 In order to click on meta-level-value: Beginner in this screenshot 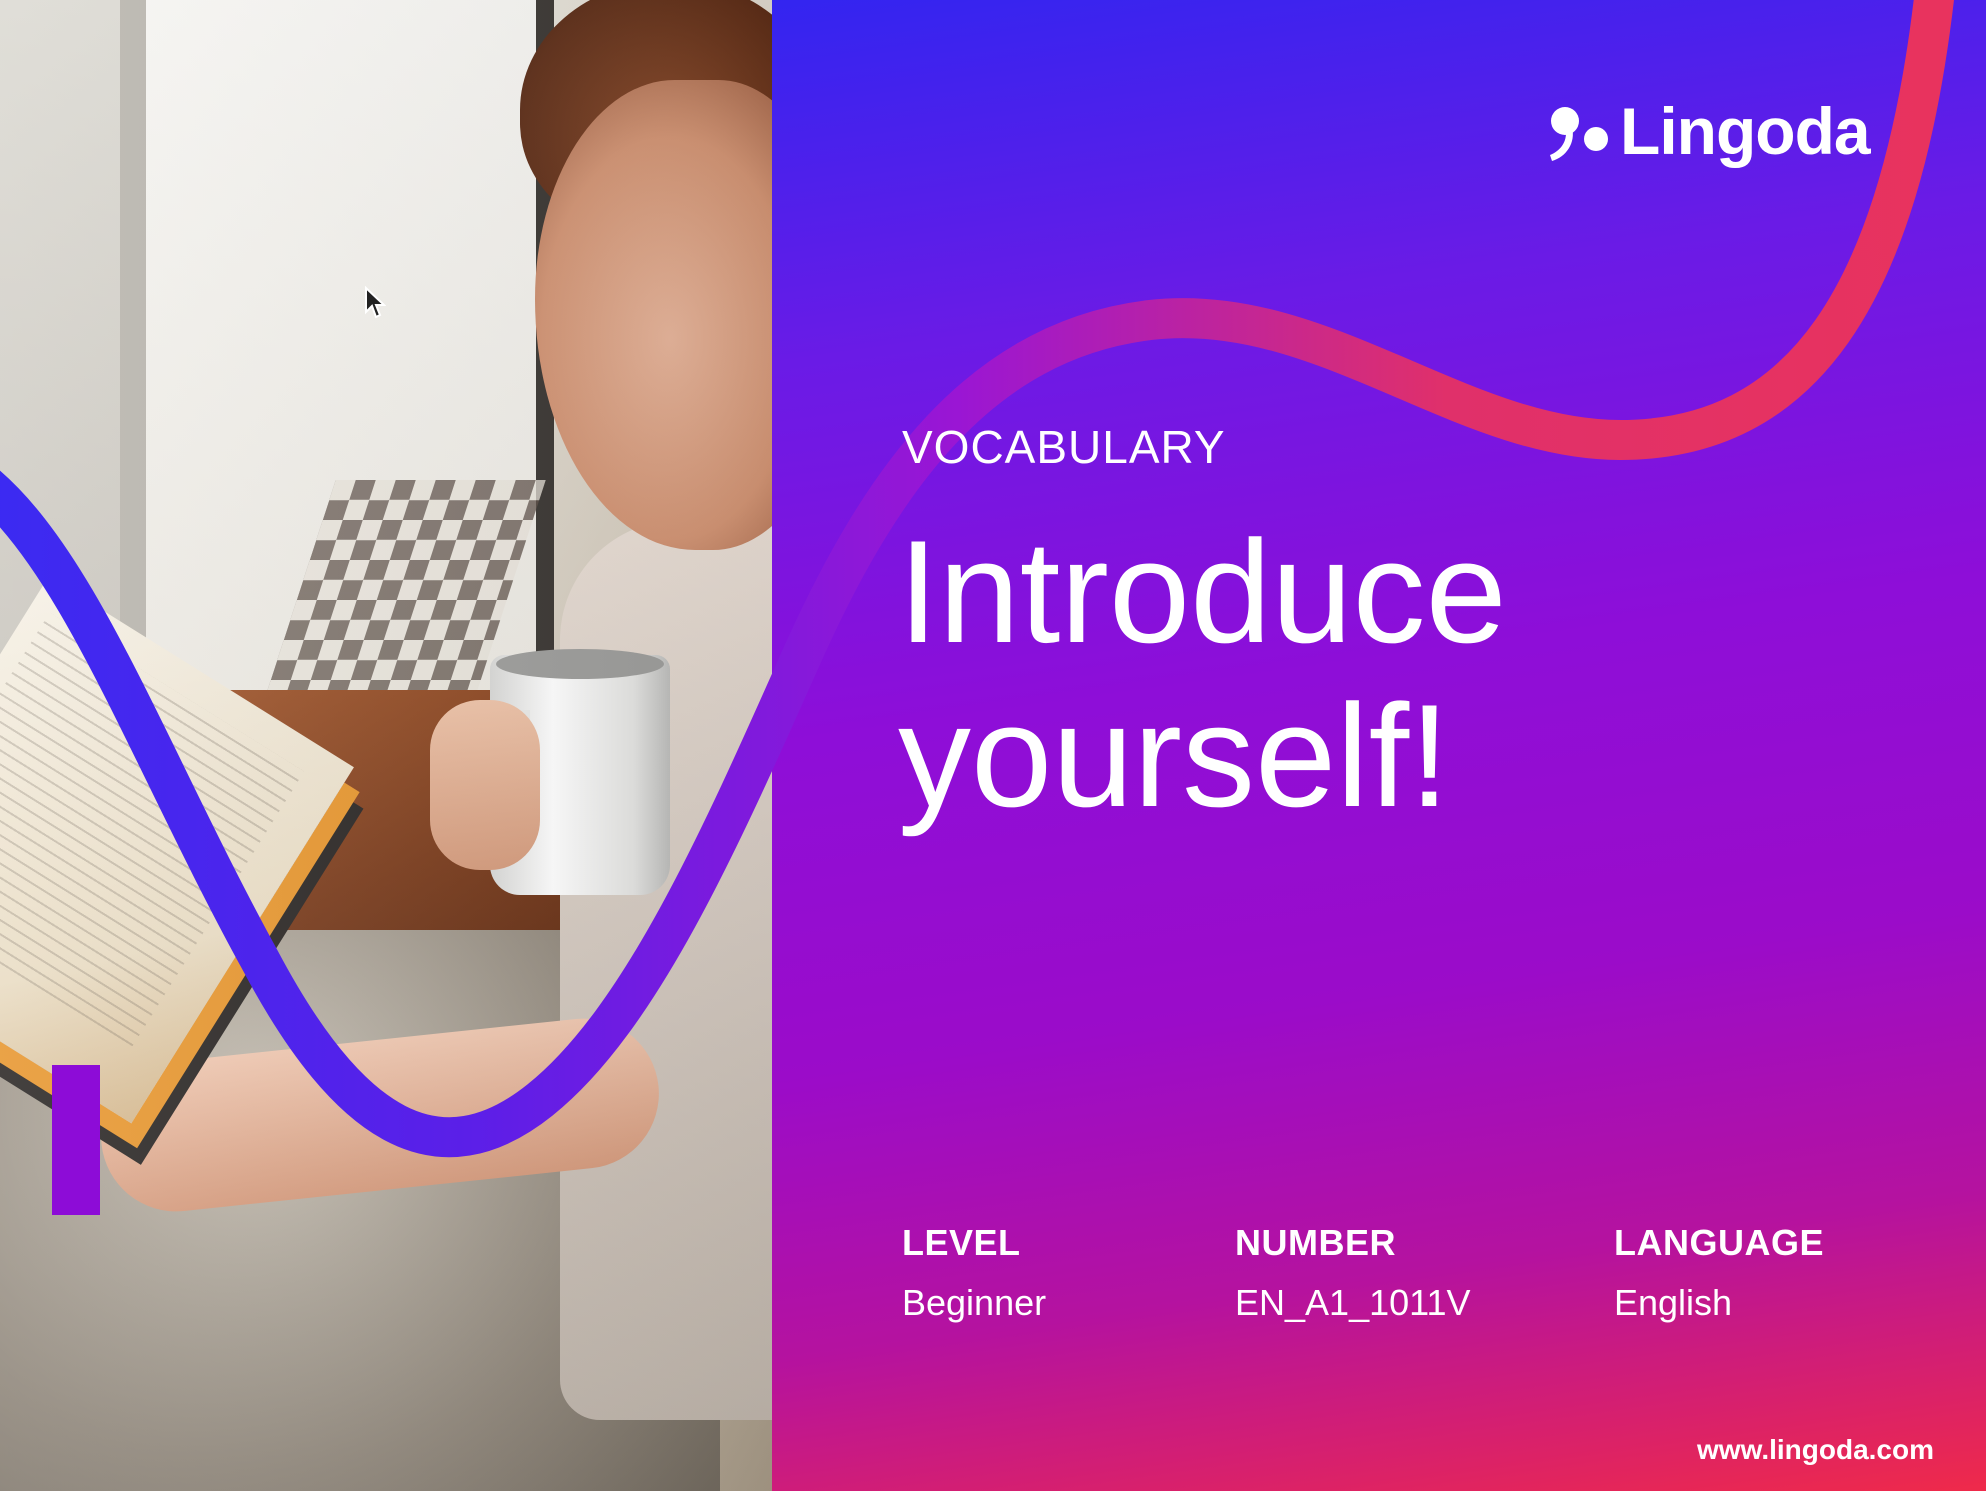, I will do `click(974, 1302)`.